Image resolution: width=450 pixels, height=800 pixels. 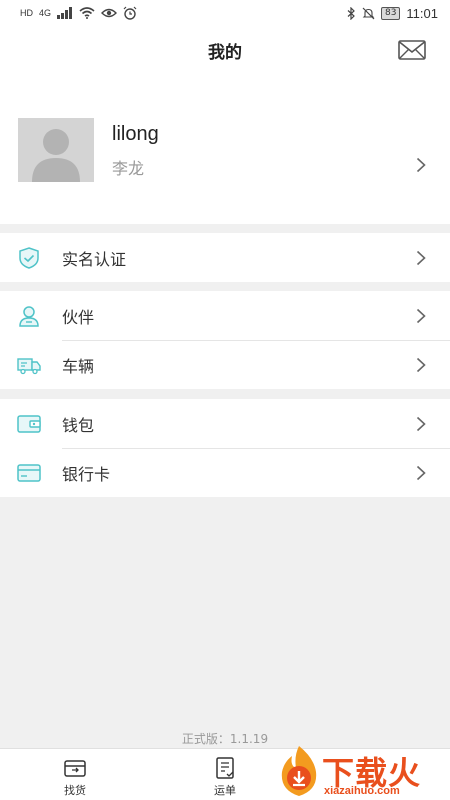 I want to click on avatar-placeholder-icon, so click(x=56, y=150).